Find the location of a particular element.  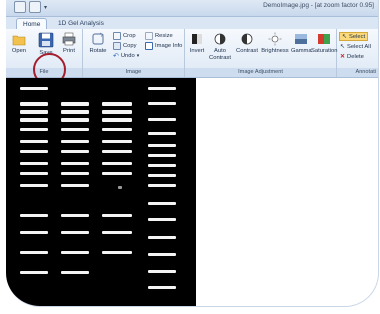

image-info-icon is located at coordinates (149, 46).